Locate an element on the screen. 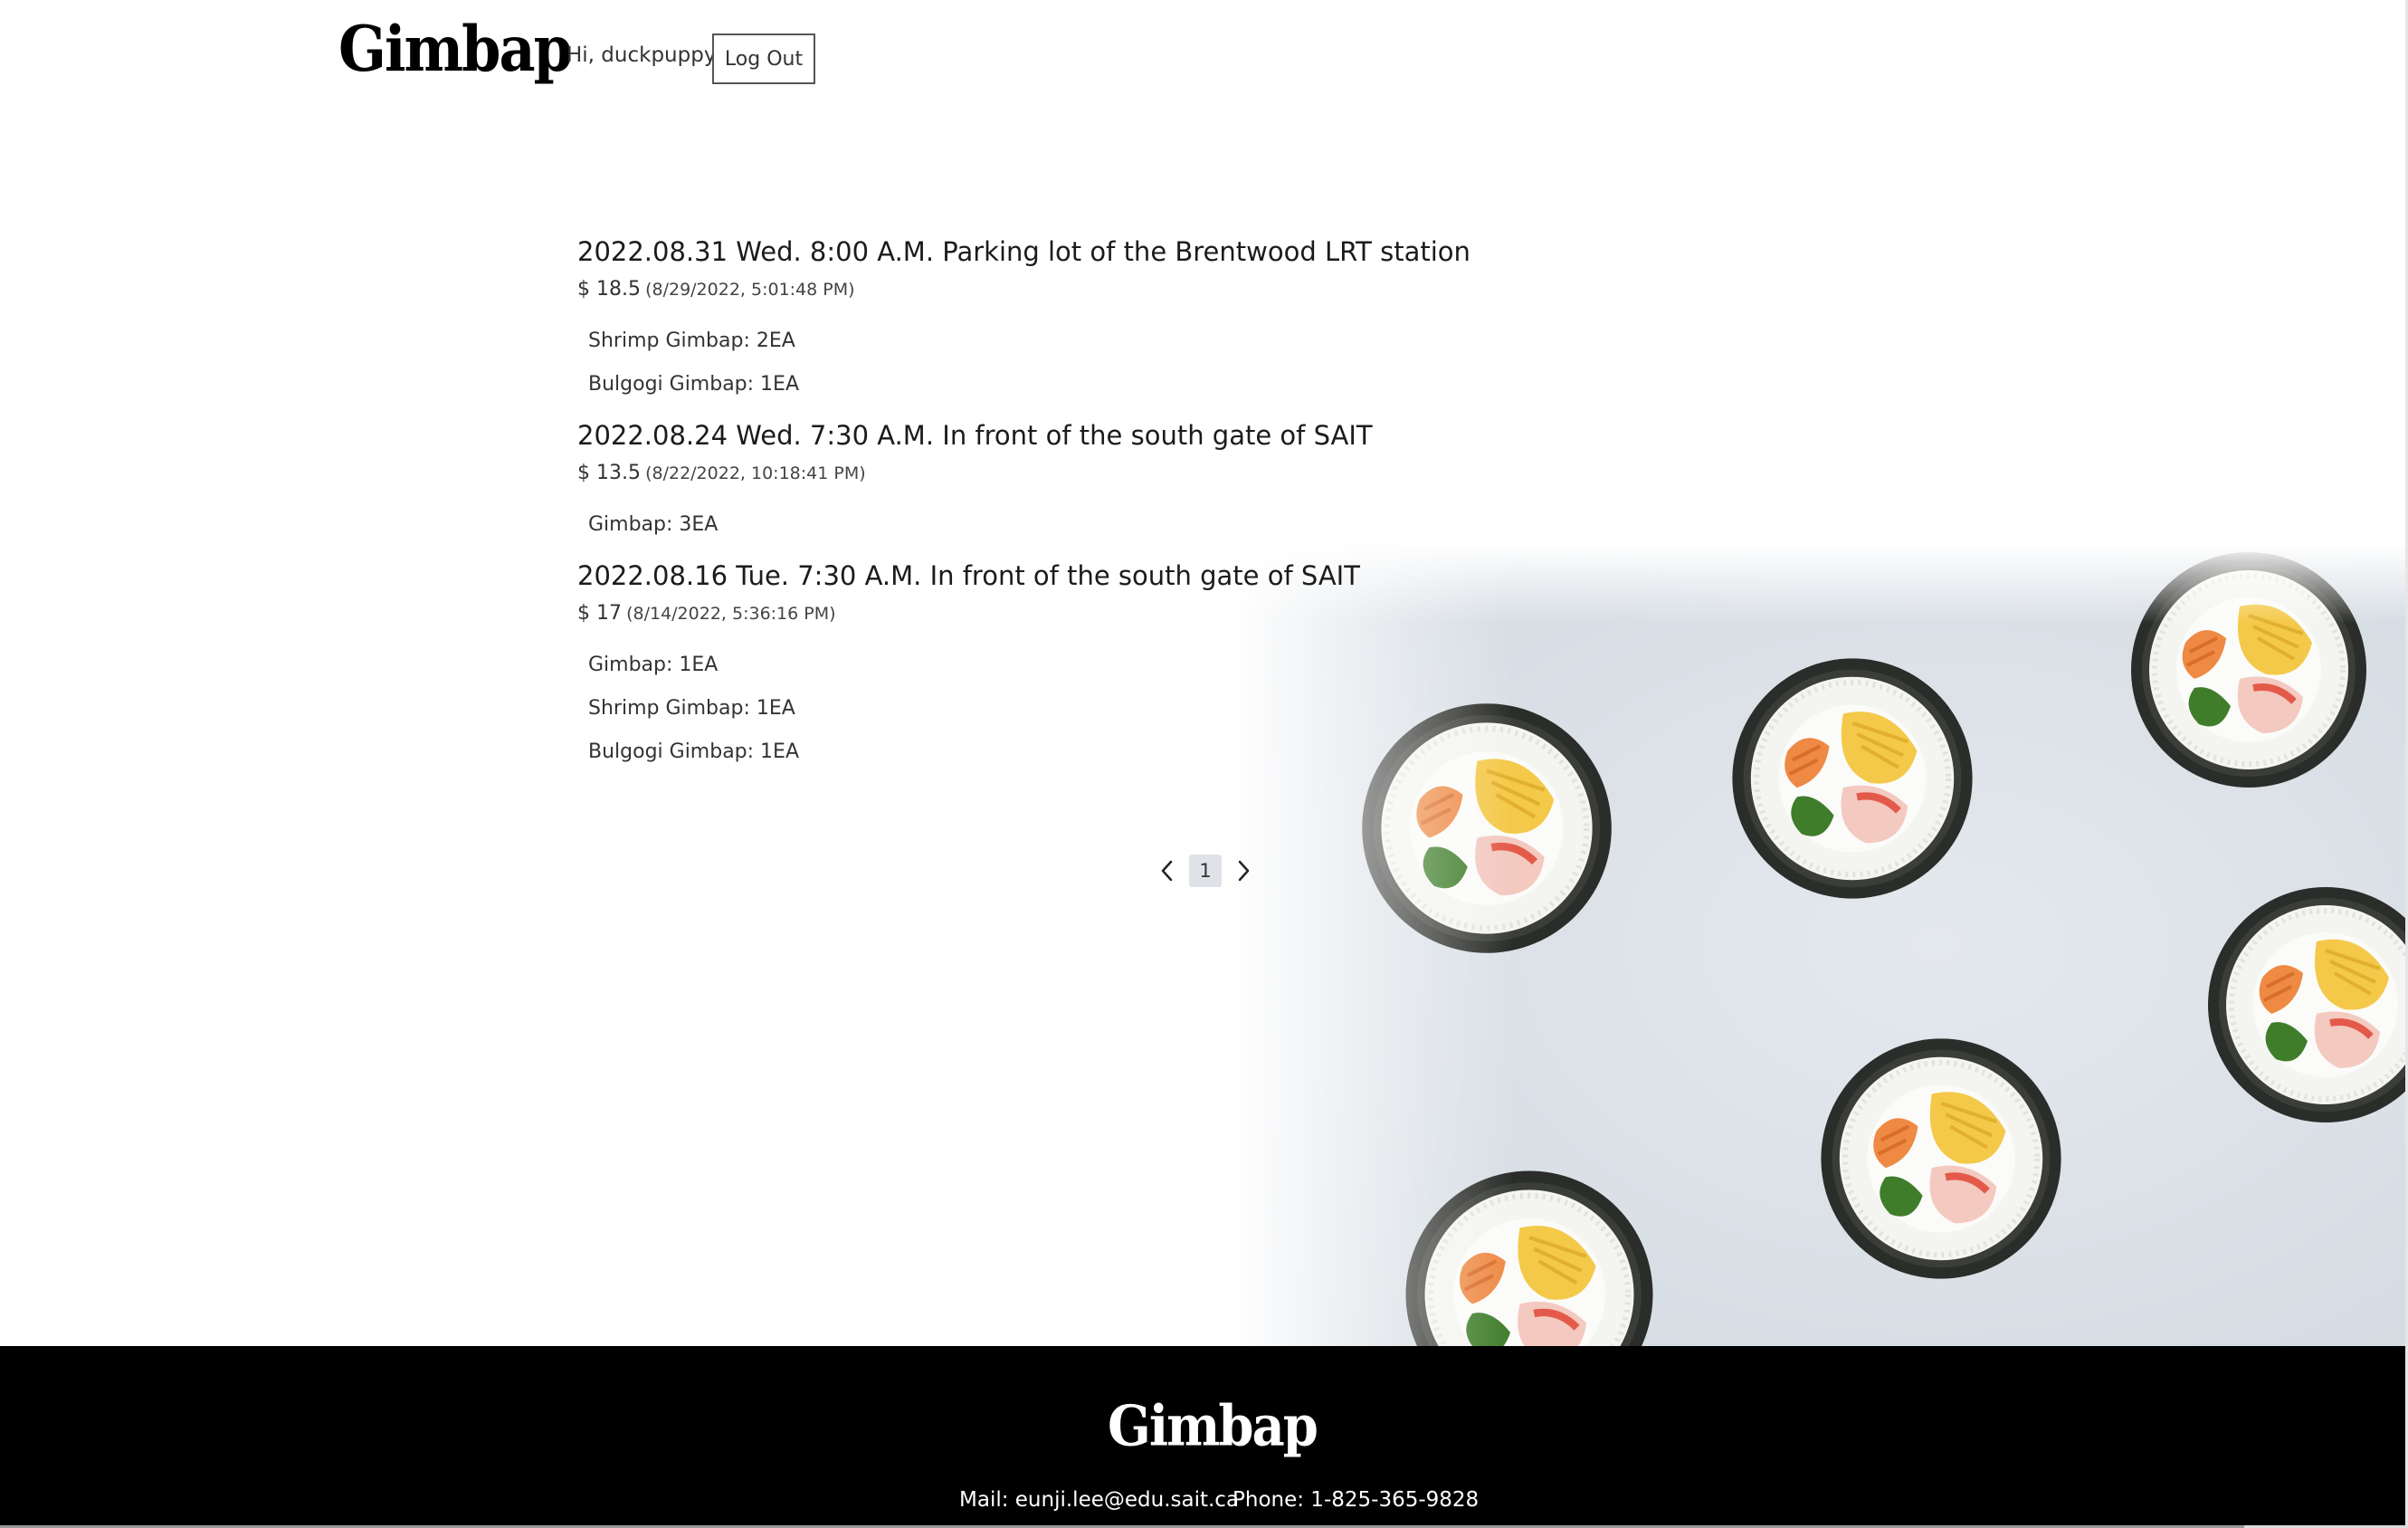  order-summary: $ 18.5 (8/29/2022, 5:01:48 PM) is located at coordinates (1029, 290).